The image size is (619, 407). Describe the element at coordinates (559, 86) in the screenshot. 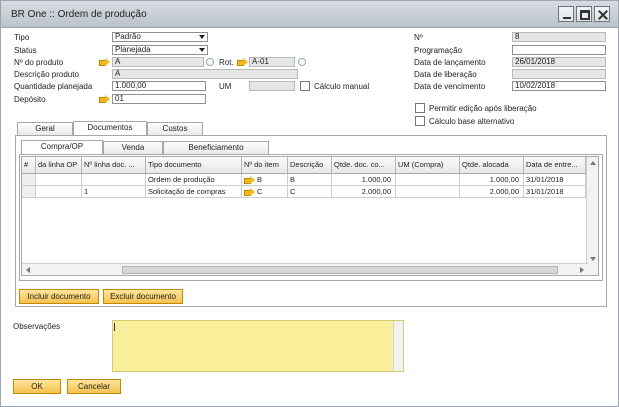

I see `data-vencimento-field: 10/02/2018` at that location.